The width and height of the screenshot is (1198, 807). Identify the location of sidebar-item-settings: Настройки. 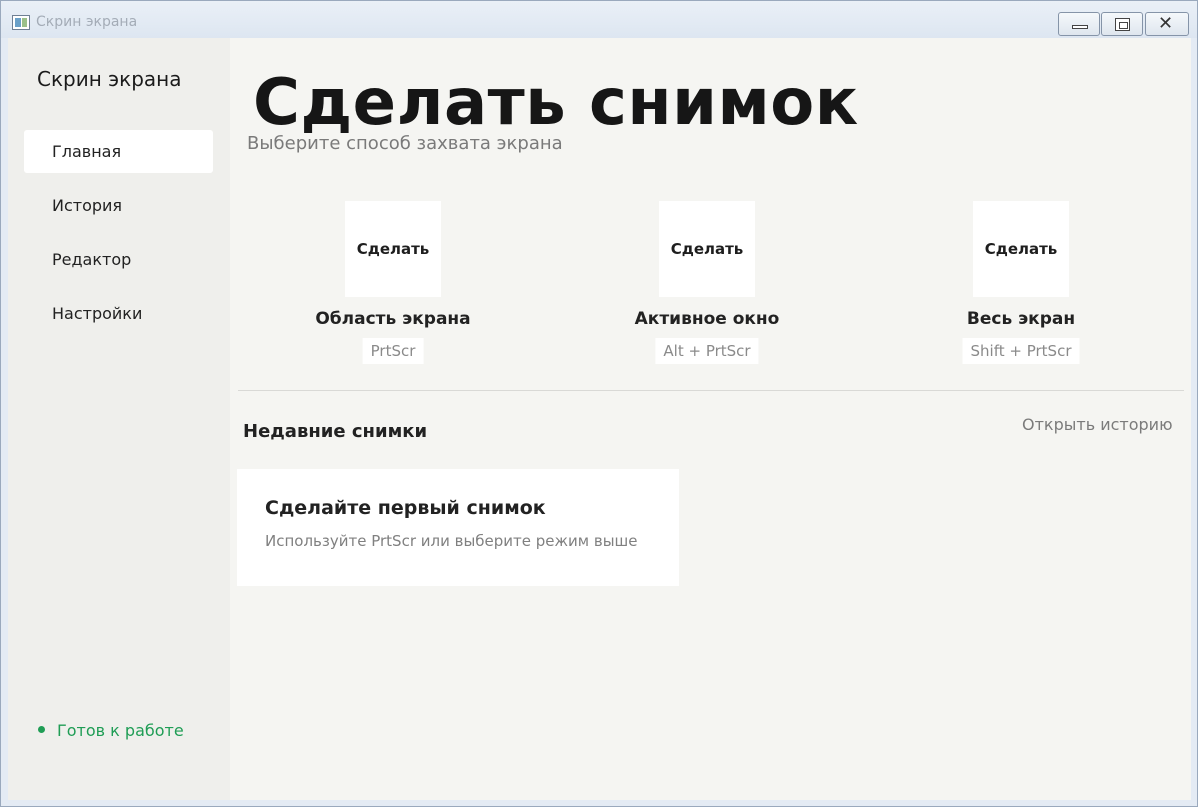
(118, 313).